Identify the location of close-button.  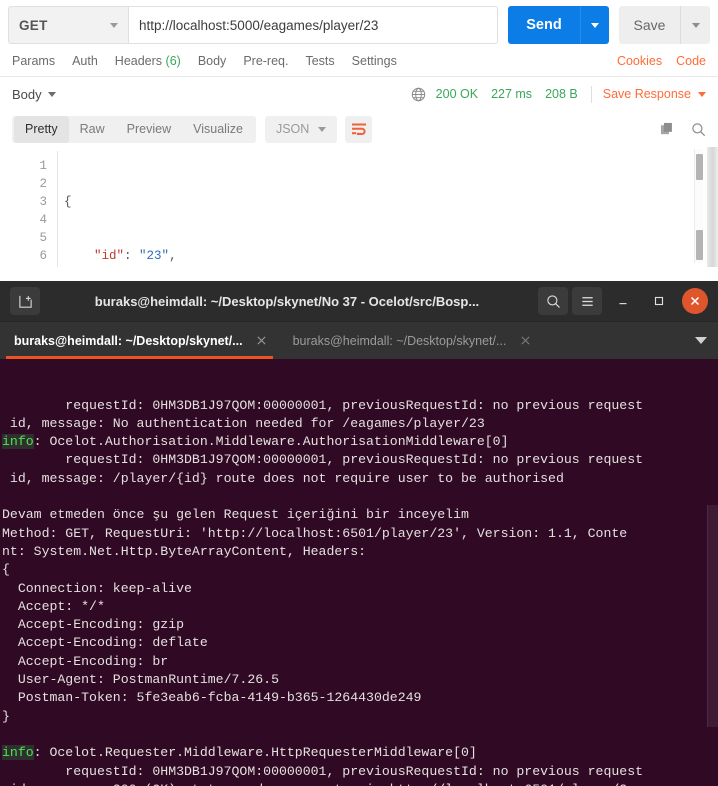
(695, 301).